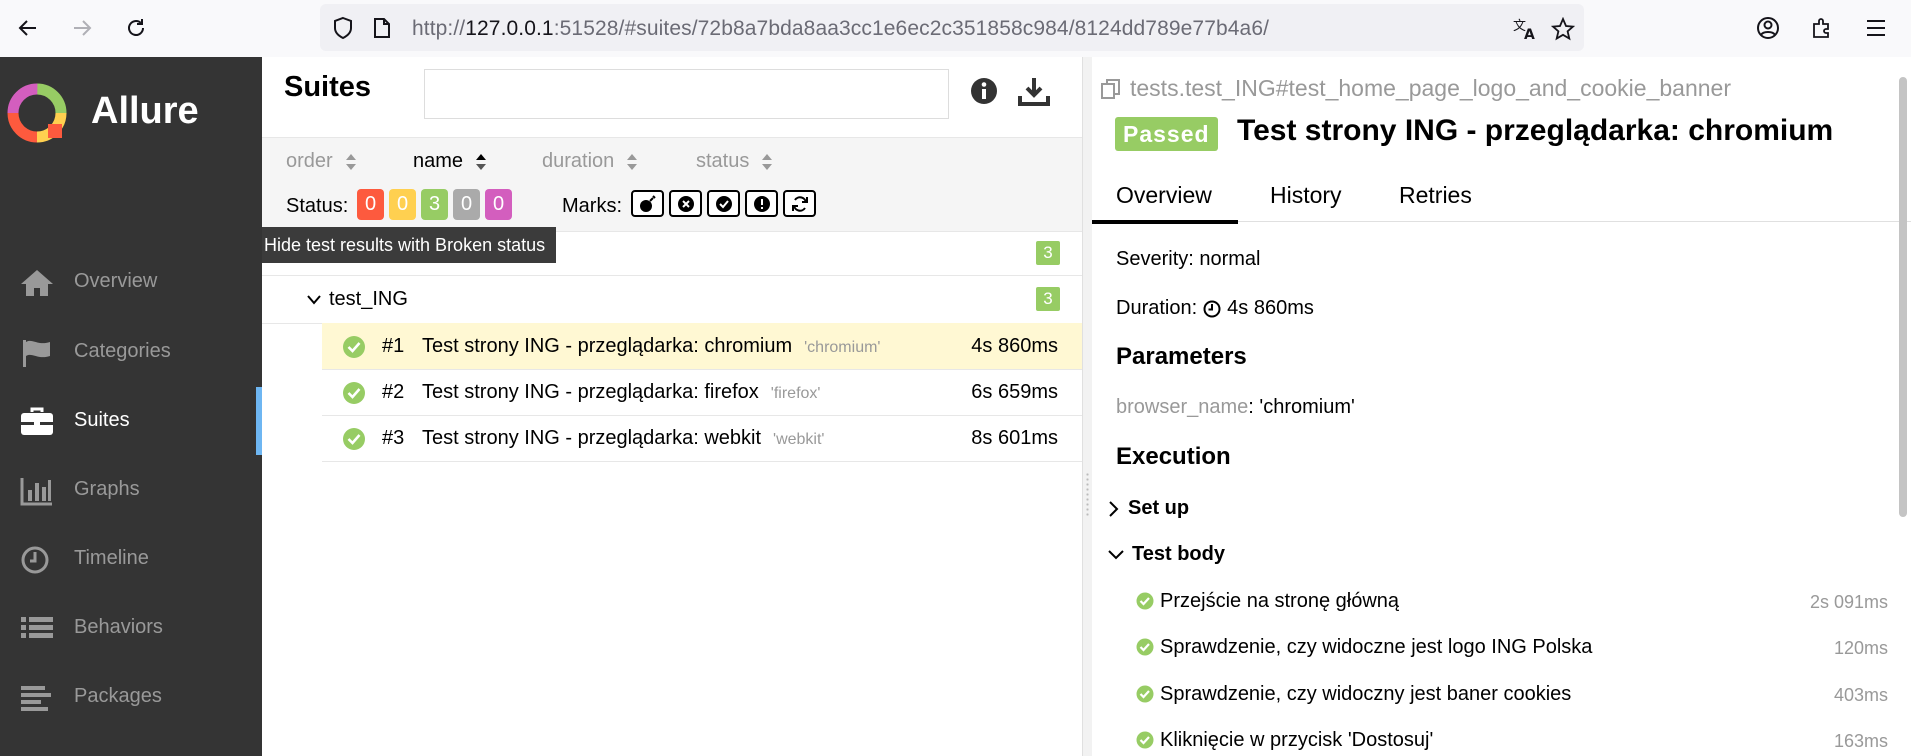 This screenshot has width=1911, height=756. Describe the element at coordinates (1768, 28) in the screenshot. I see `account-button` at that location.